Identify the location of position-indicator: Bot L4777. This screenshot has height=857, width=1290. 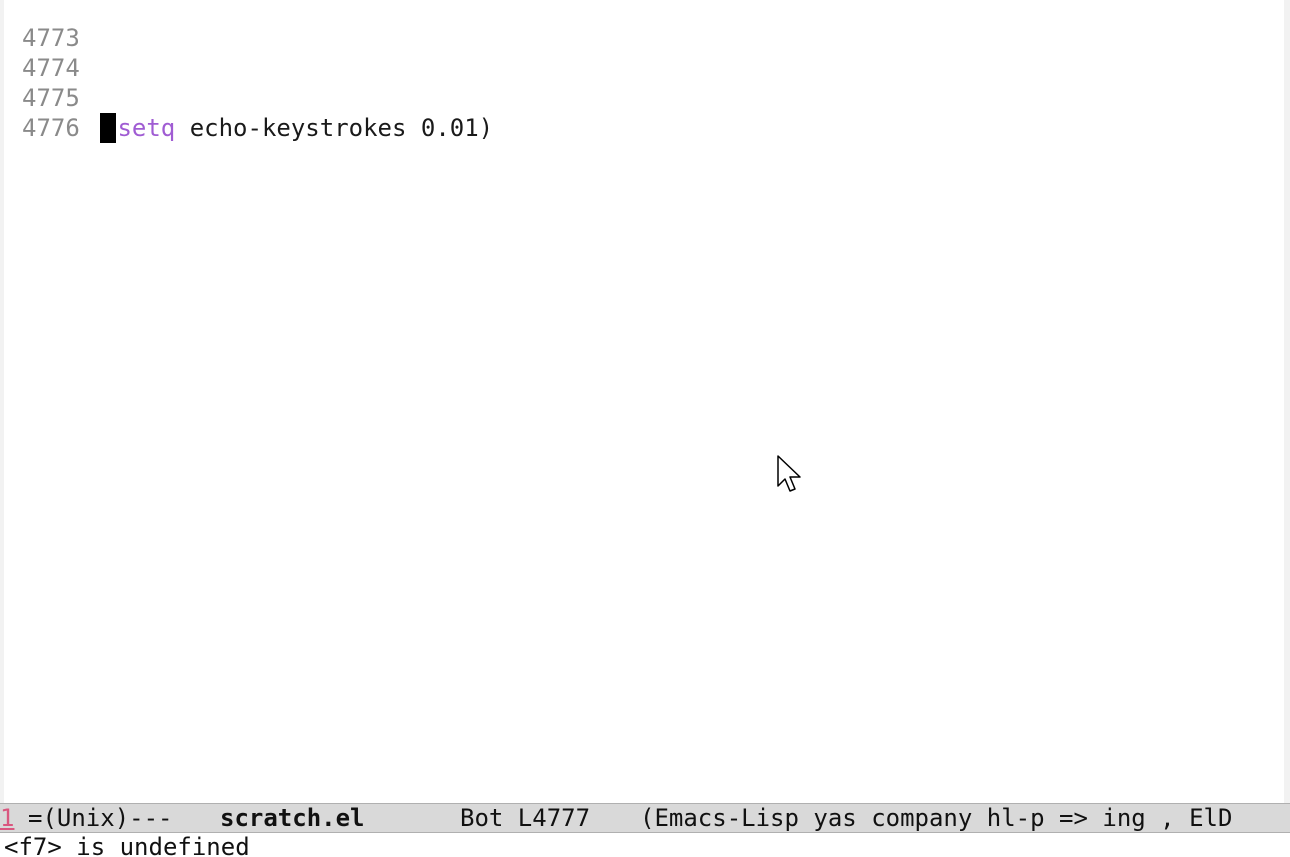
(525, 818).